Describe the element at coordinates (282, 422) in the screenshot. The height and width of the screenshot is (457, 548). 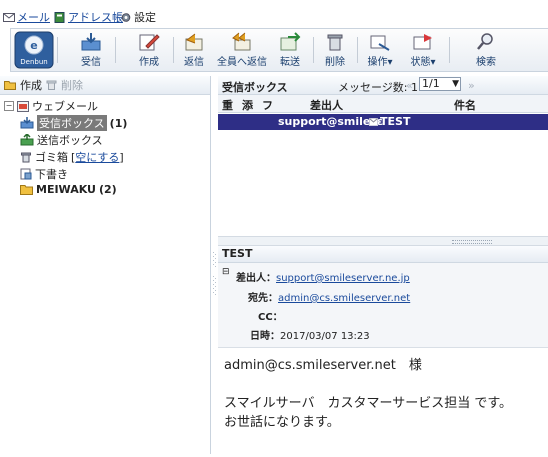
I see `body-line: お世話になります。` at that location.